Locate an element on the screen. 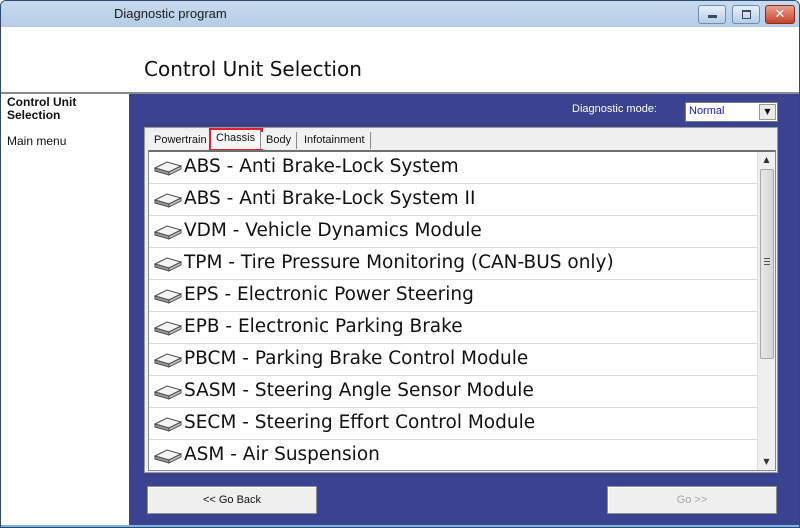  sidebar: Control Unit Selection Main menu is located at coordinates (65, 310).